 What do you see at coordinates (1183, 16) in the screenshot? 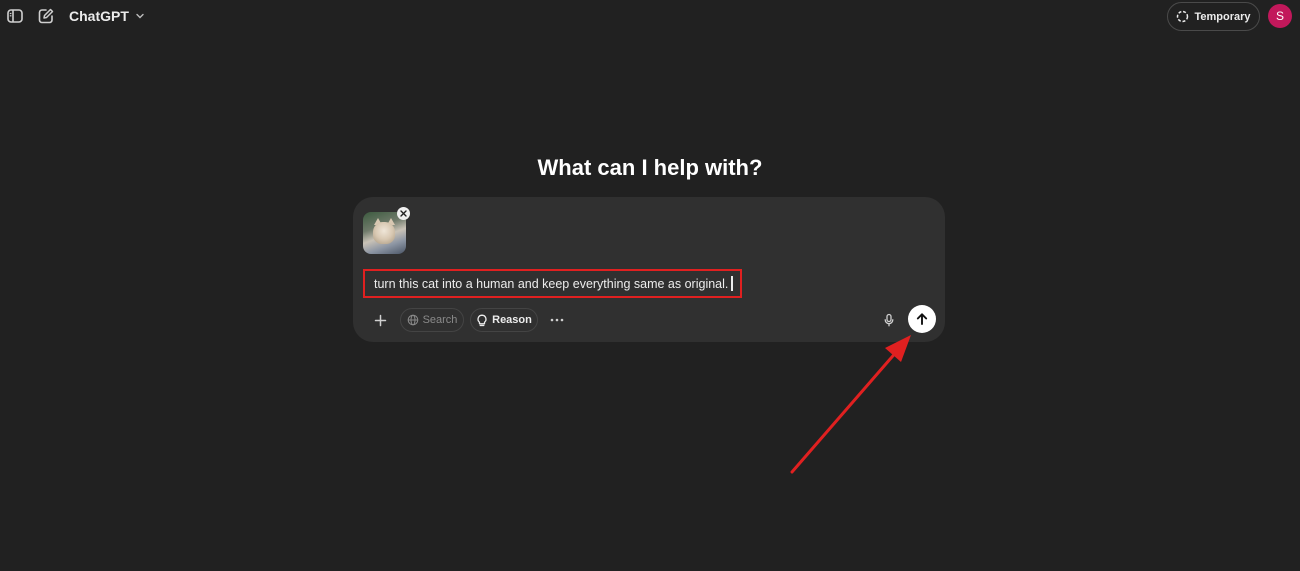
I see `dashed-circle-icon` at bounding box center [1183, 16].